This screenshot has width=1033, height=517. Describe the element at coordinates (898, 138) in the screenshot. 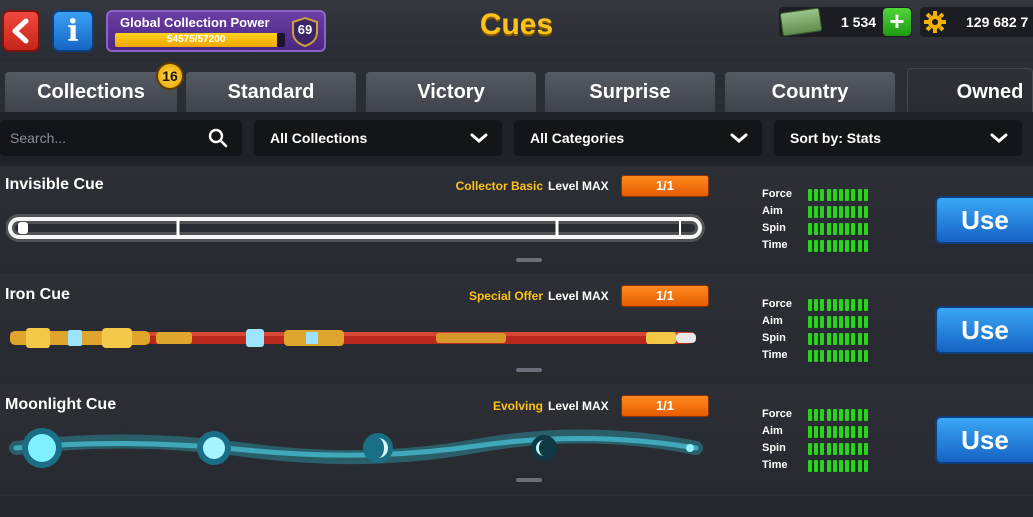

I see `sort-dropdown: Sort by: Stats` at that location.